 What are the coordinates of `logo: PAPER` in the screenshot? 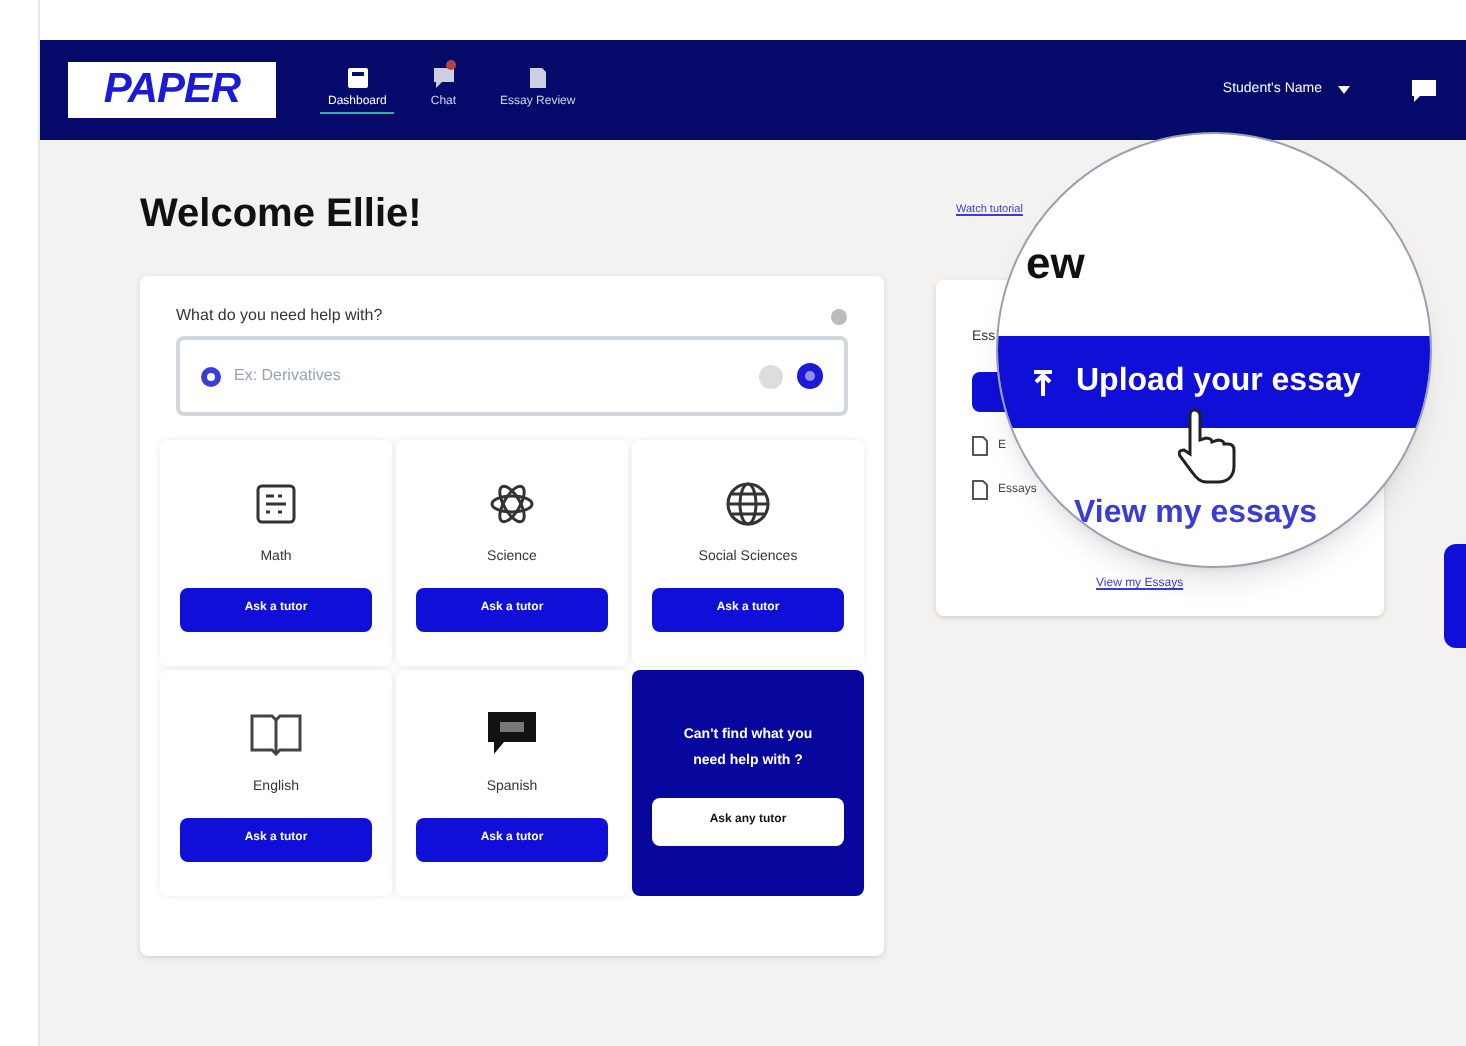 It's located at (172, 90).